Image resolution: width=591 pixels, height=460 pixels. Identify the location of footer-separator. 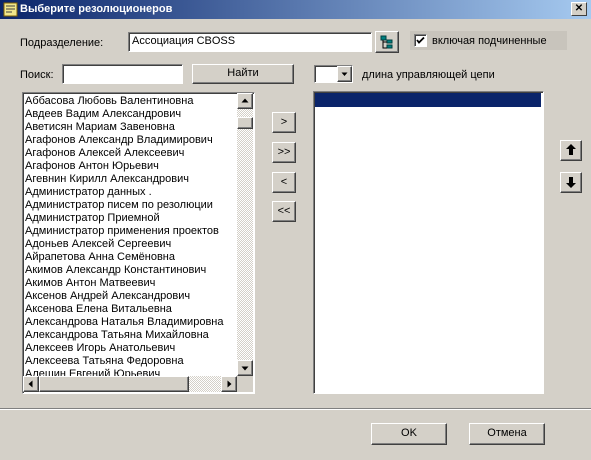
(295, 409).